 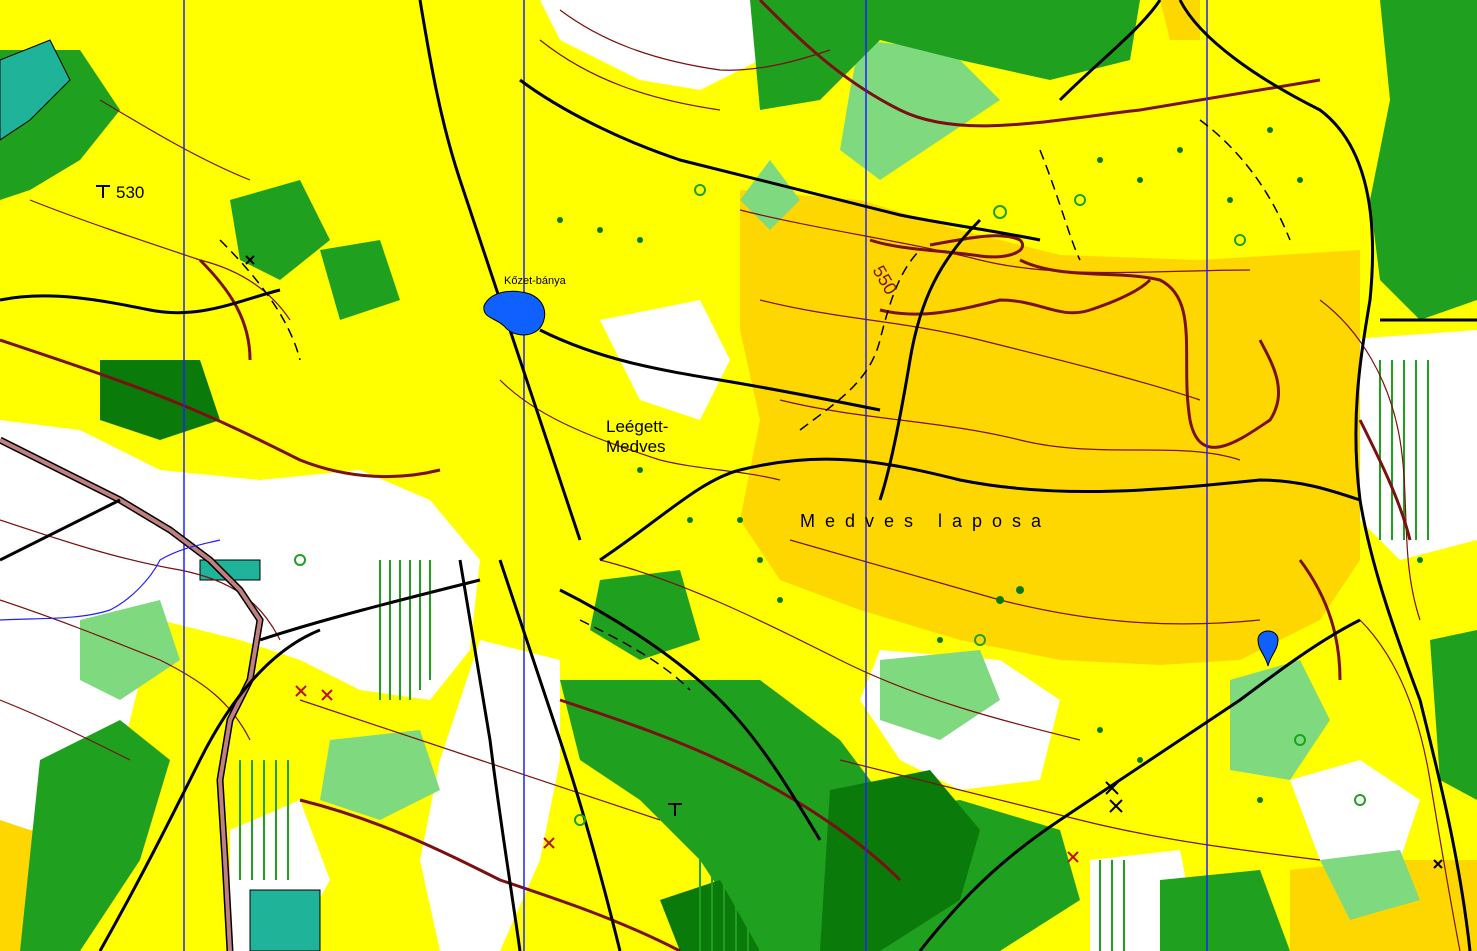 I want to click on plateau-label: Medves laposa, so click(x=926, y=521).